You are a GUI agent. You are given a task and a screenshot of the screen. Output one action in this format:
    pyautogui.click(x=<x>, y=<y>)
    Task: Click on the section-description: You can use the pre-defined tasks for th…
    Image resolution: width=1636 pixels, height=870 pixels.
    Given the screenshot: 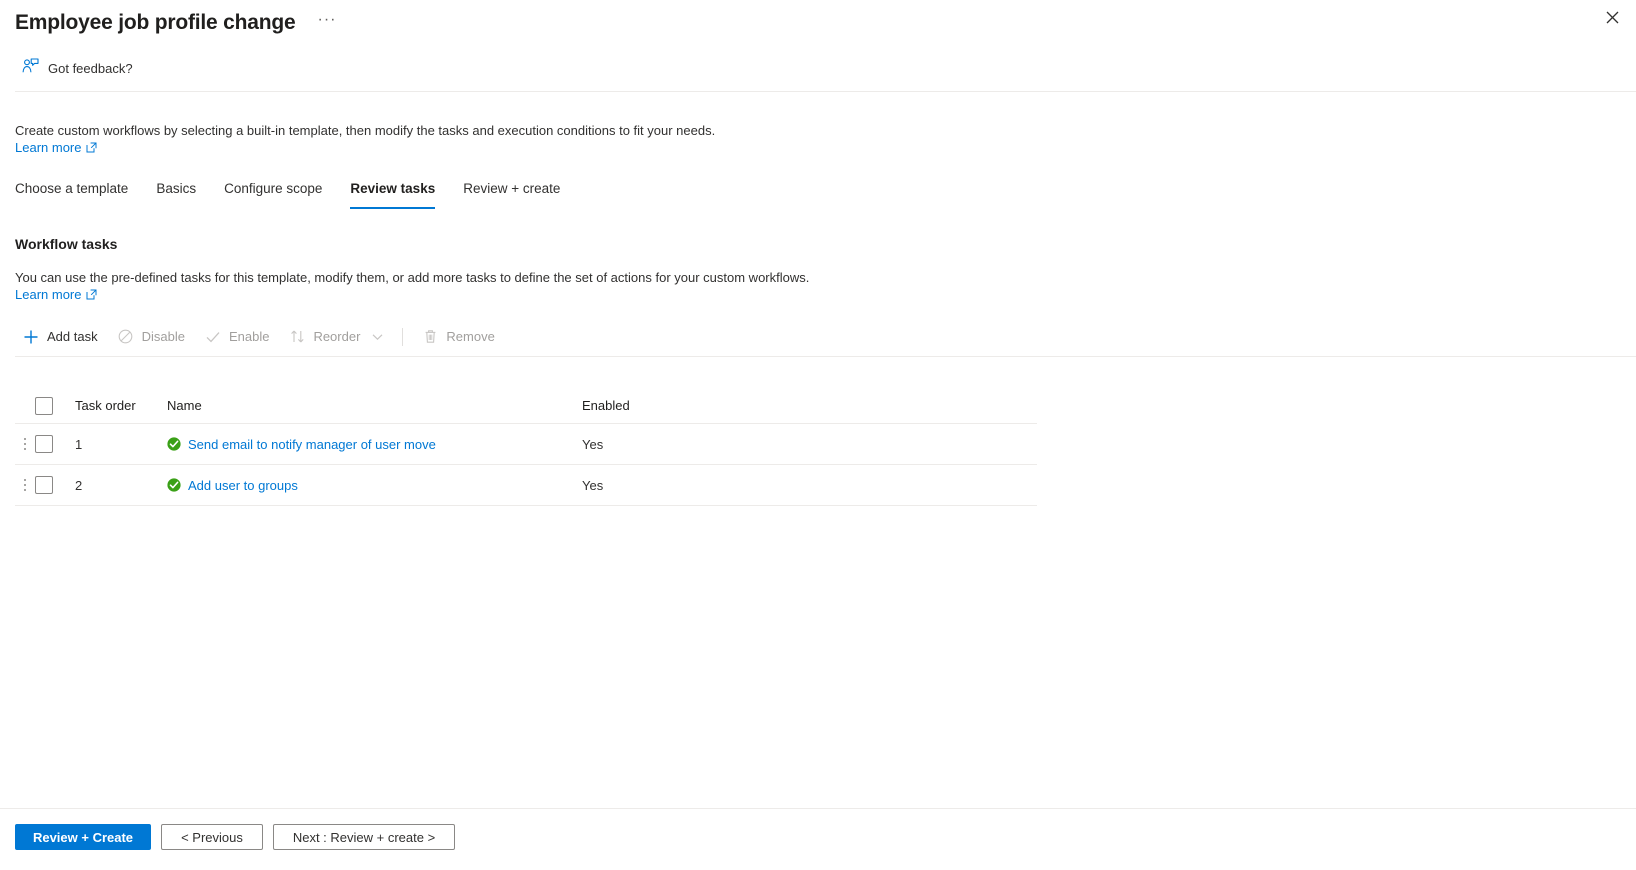 What is the action you would take?
    pyautogui.click(x=412, y=277)
    